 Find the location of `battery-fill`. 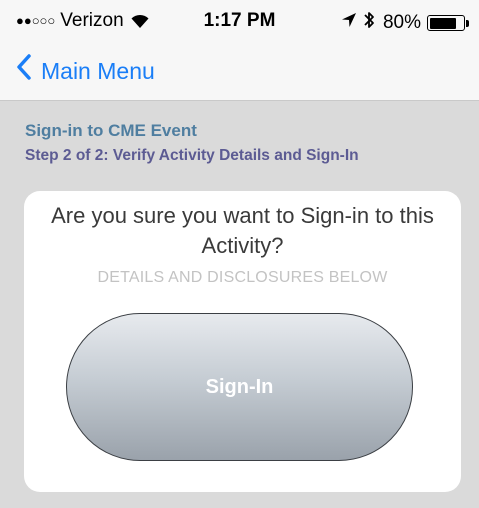

battery-fill is located at coordinates (442, 23).